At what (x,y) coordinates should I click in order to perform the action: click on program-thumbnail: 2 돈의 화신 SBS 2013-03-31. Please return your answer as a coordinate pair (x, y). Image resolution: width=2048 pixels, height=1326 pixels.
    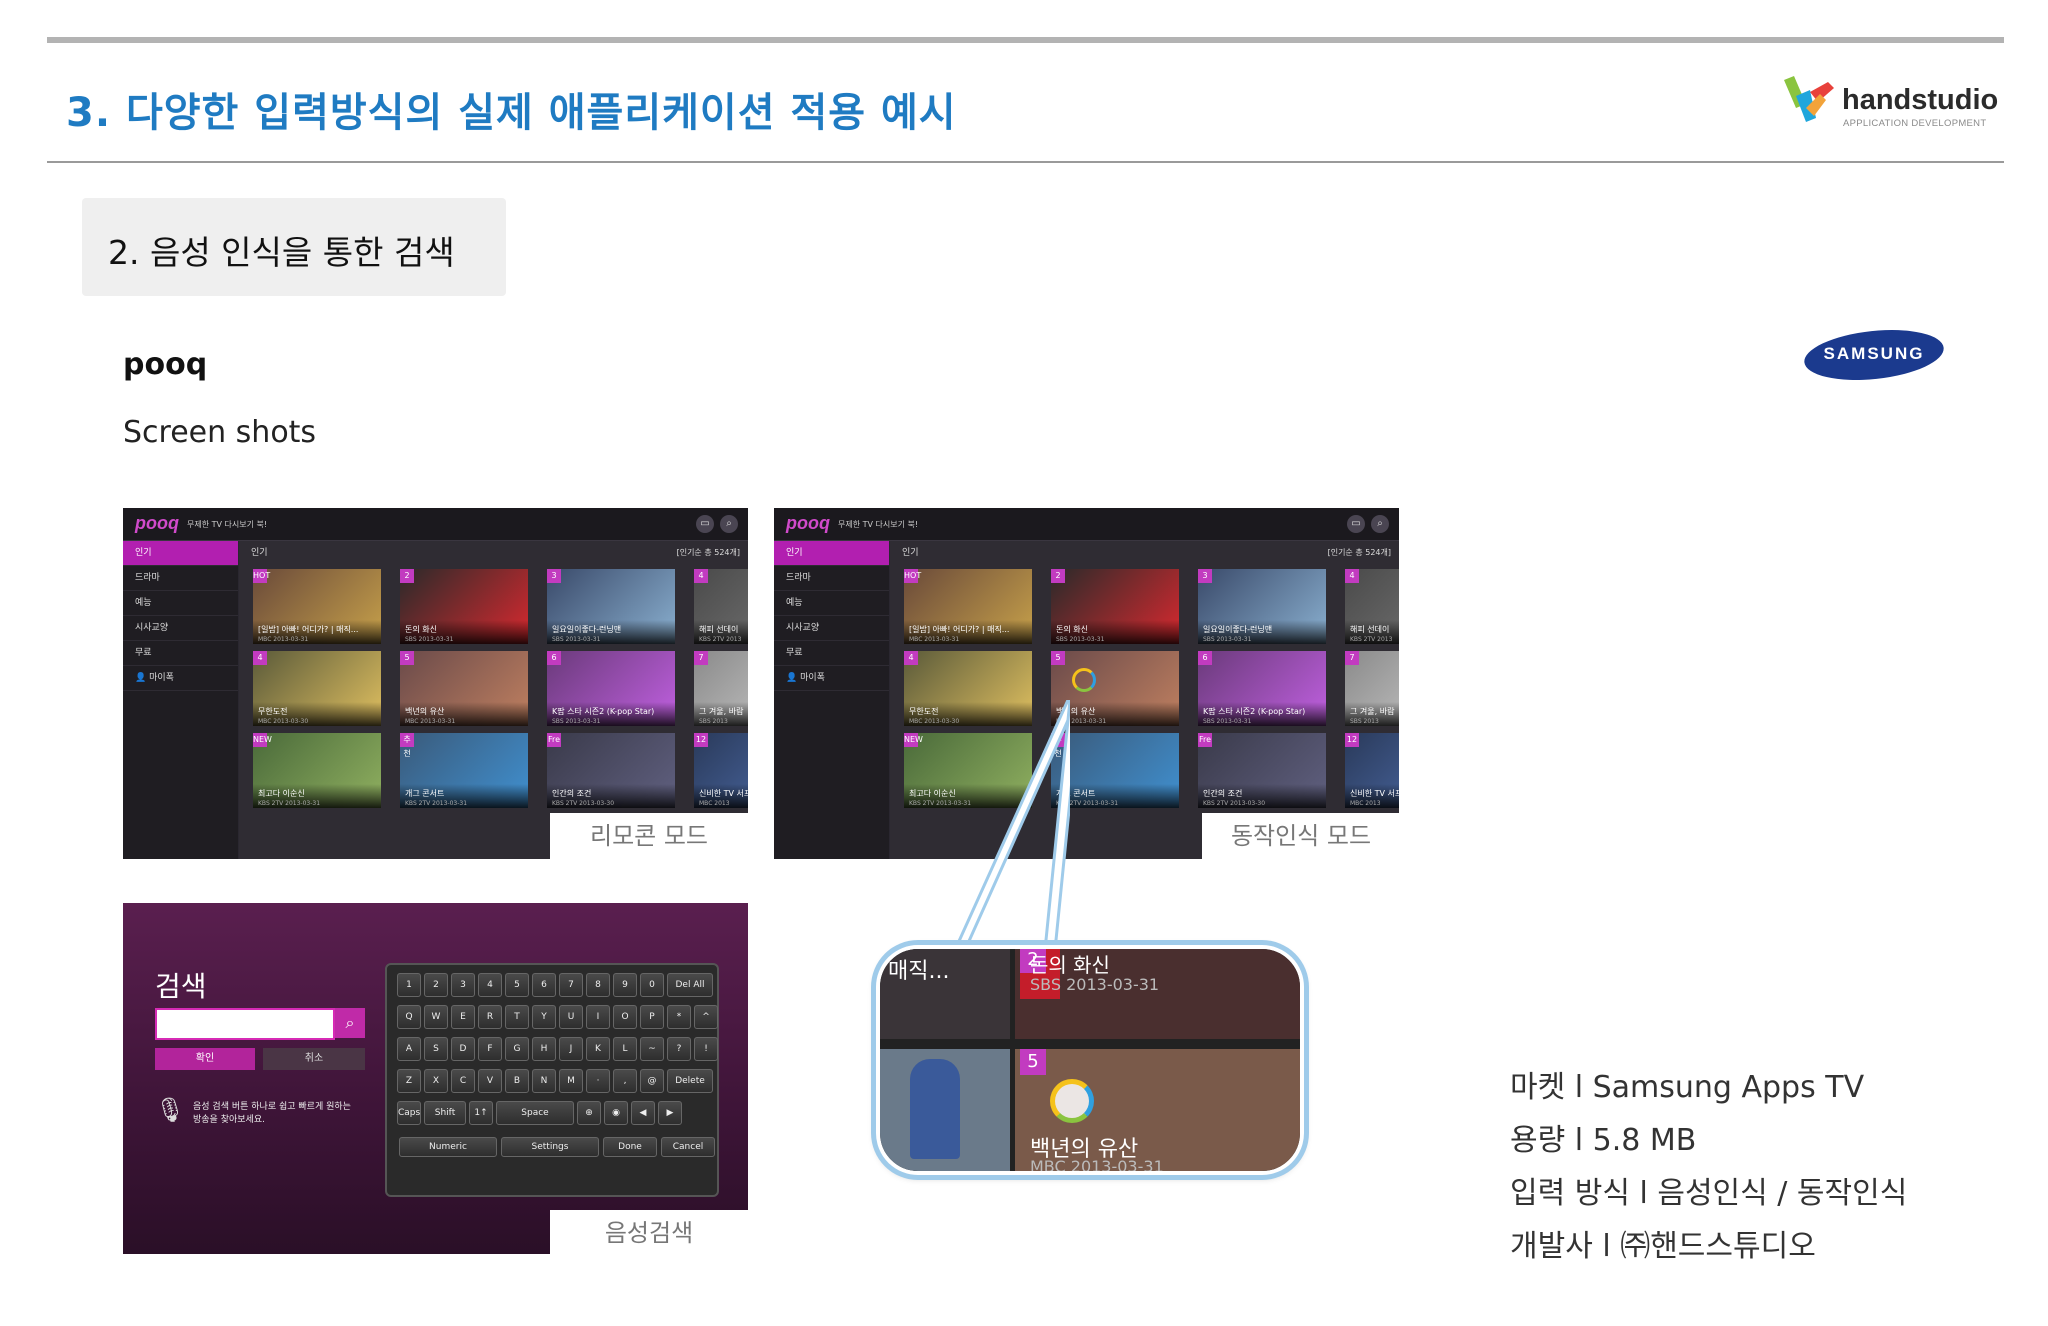
    Looking at the image, I should click on (1115, 606).